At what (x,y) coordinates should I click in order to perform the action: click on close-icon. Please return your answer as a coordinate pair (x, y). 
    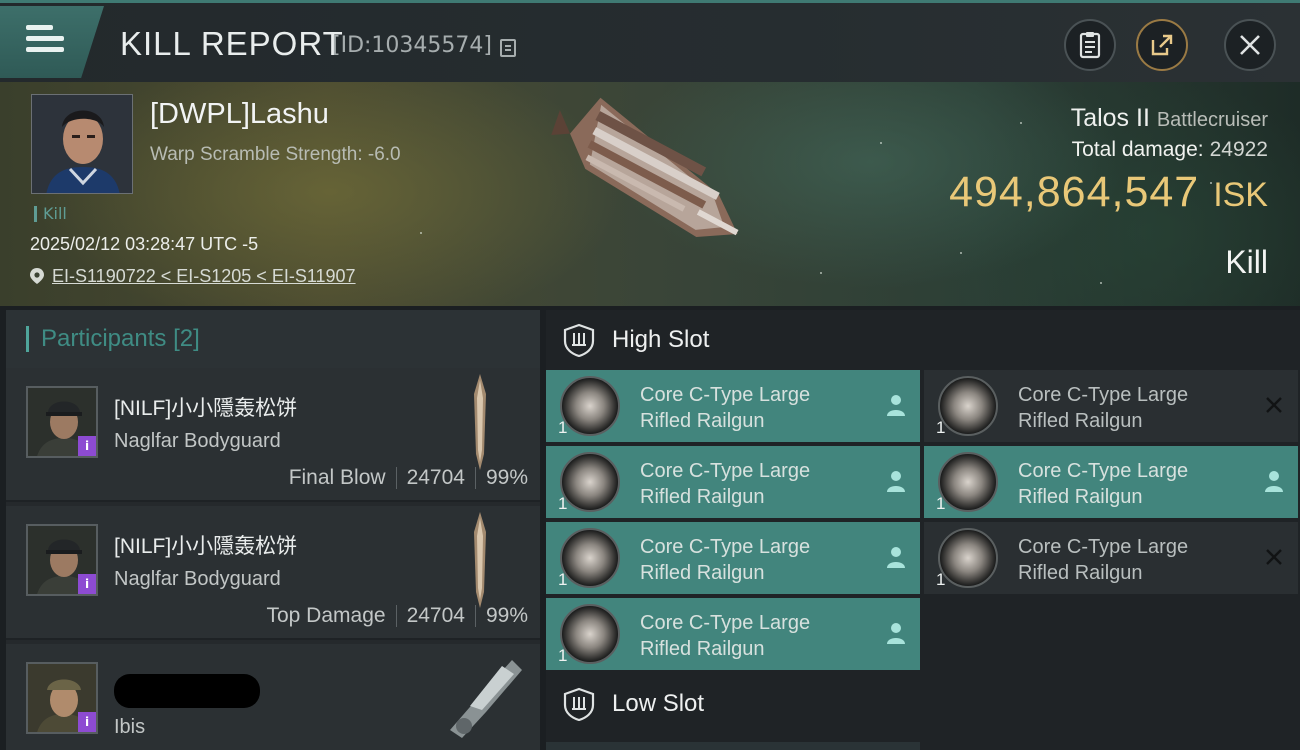
    Looking at the image, I should click on (1250, 45).